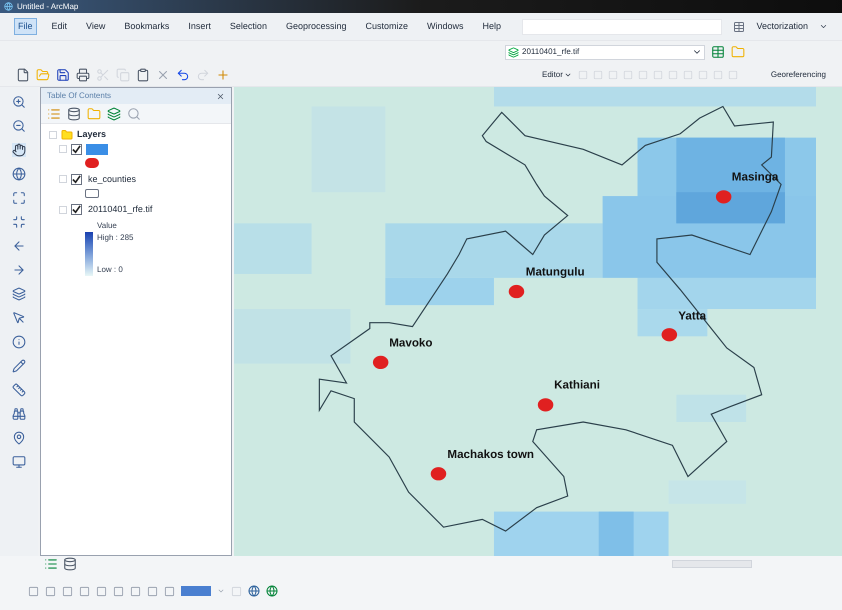  Describe the element at coordinates (19, 102) in the screenshot. I see `zoom-in-icon` at that location.